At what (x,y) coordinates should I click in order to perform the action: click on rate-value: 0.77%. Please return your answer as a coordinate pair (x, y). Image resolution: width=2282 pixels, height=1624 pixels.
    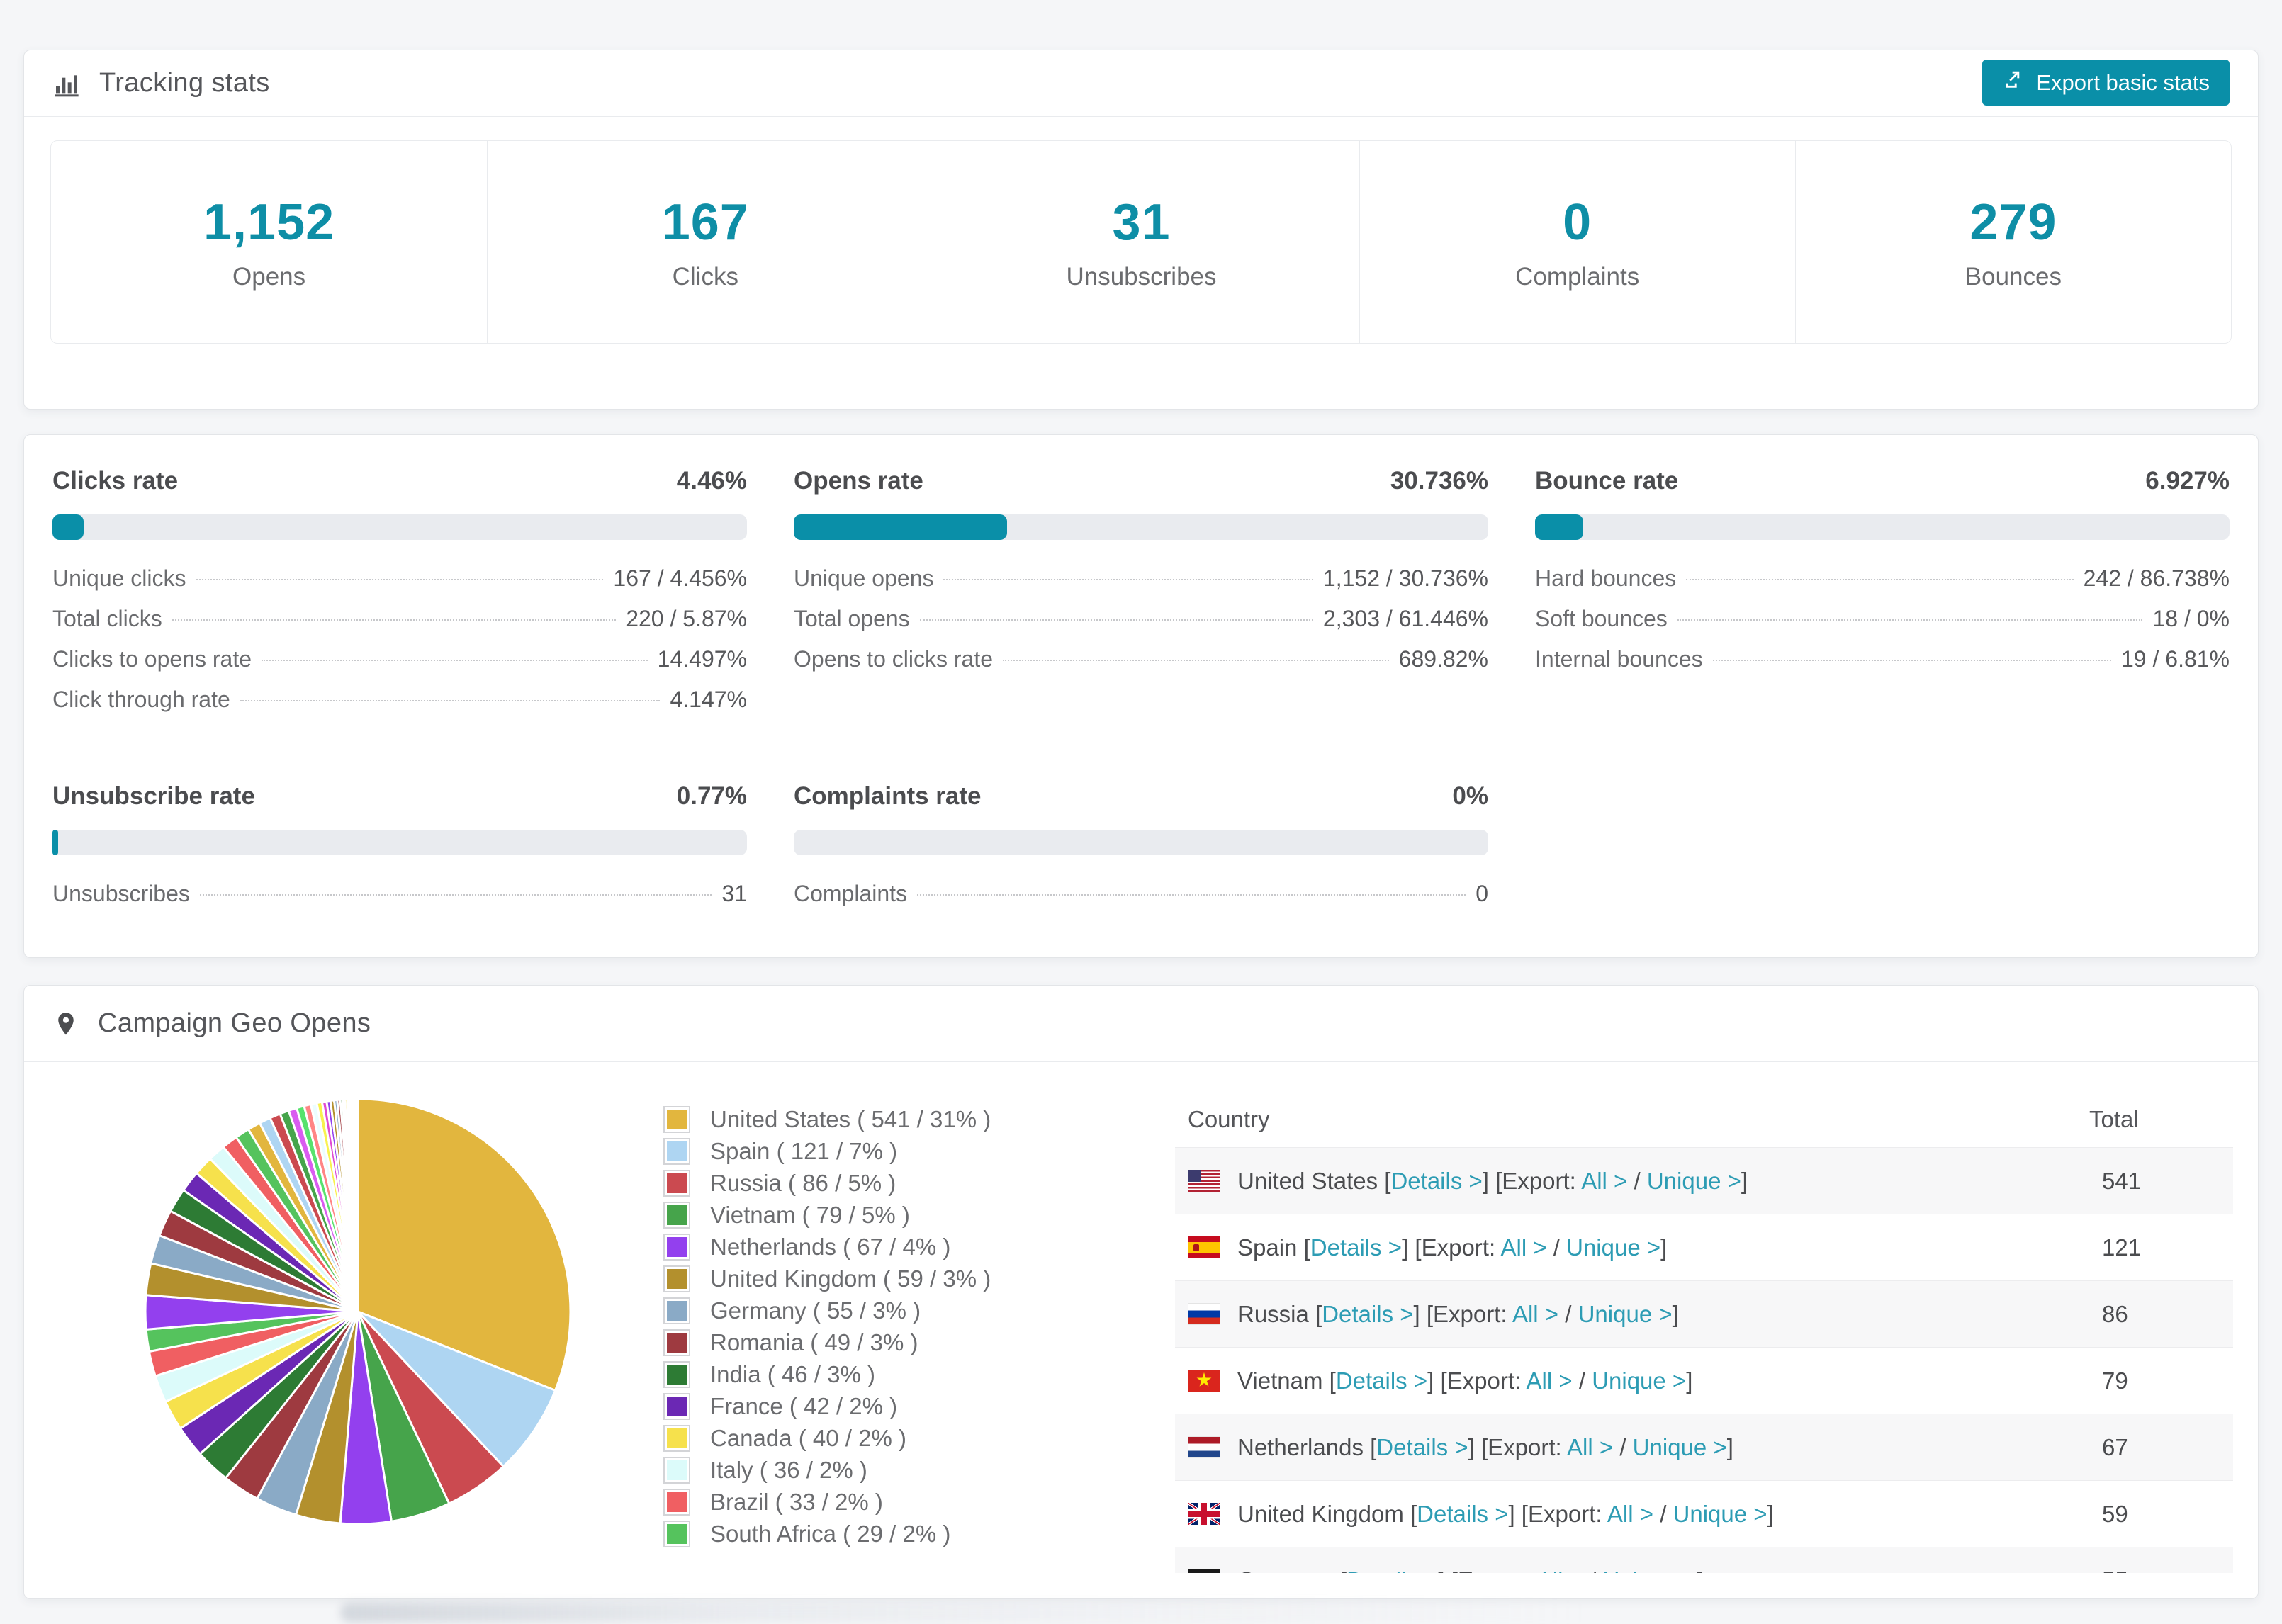
    Looking at the image, I should click on (711, 796).